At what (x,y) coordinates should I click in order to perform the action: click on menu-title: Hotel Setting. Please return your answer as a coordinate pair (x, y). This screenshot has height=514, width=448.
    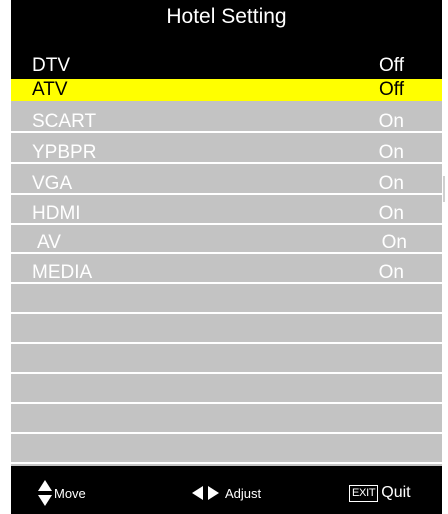
    Looking at the image, I should click on (226, 16).